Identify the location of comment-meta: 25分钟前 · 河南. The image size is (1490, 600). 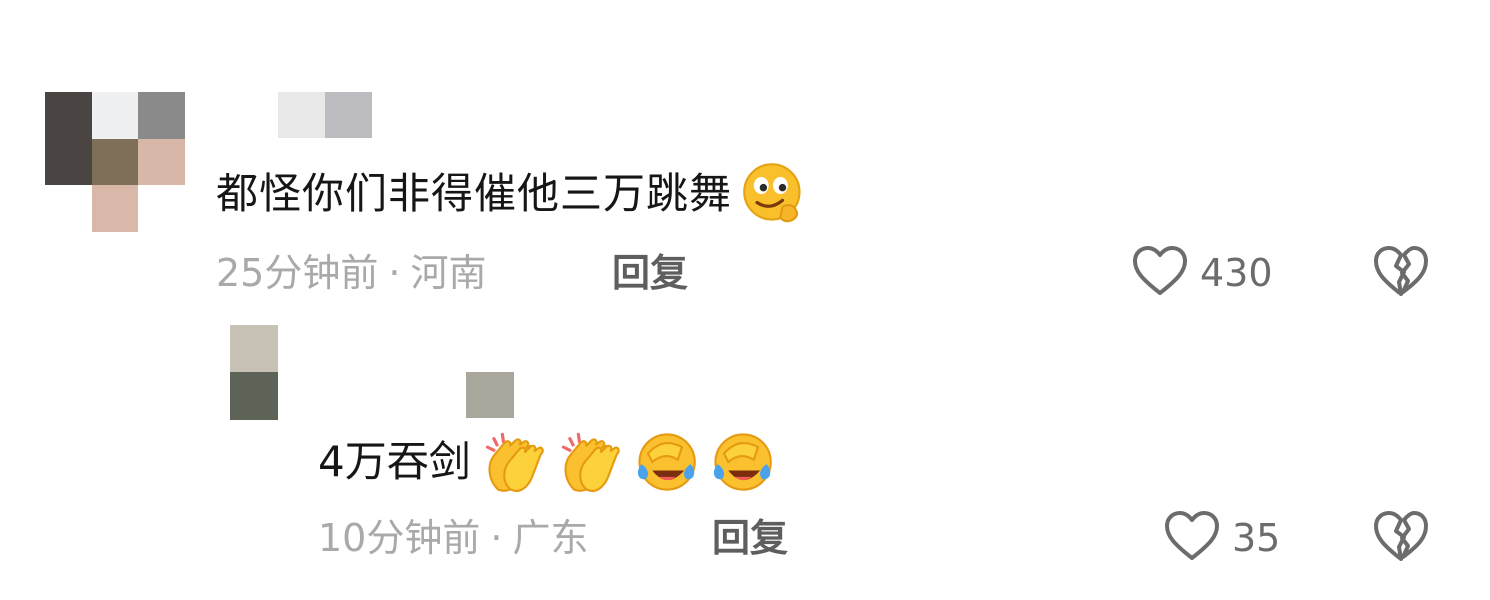
(351, 273).